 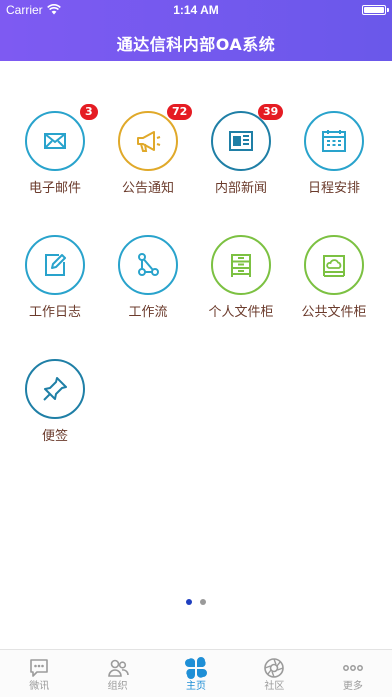 What do you see at coordinates (241, 141) in the screenshot?
I see `newspaper-icon` at bounding box center [241, 141].